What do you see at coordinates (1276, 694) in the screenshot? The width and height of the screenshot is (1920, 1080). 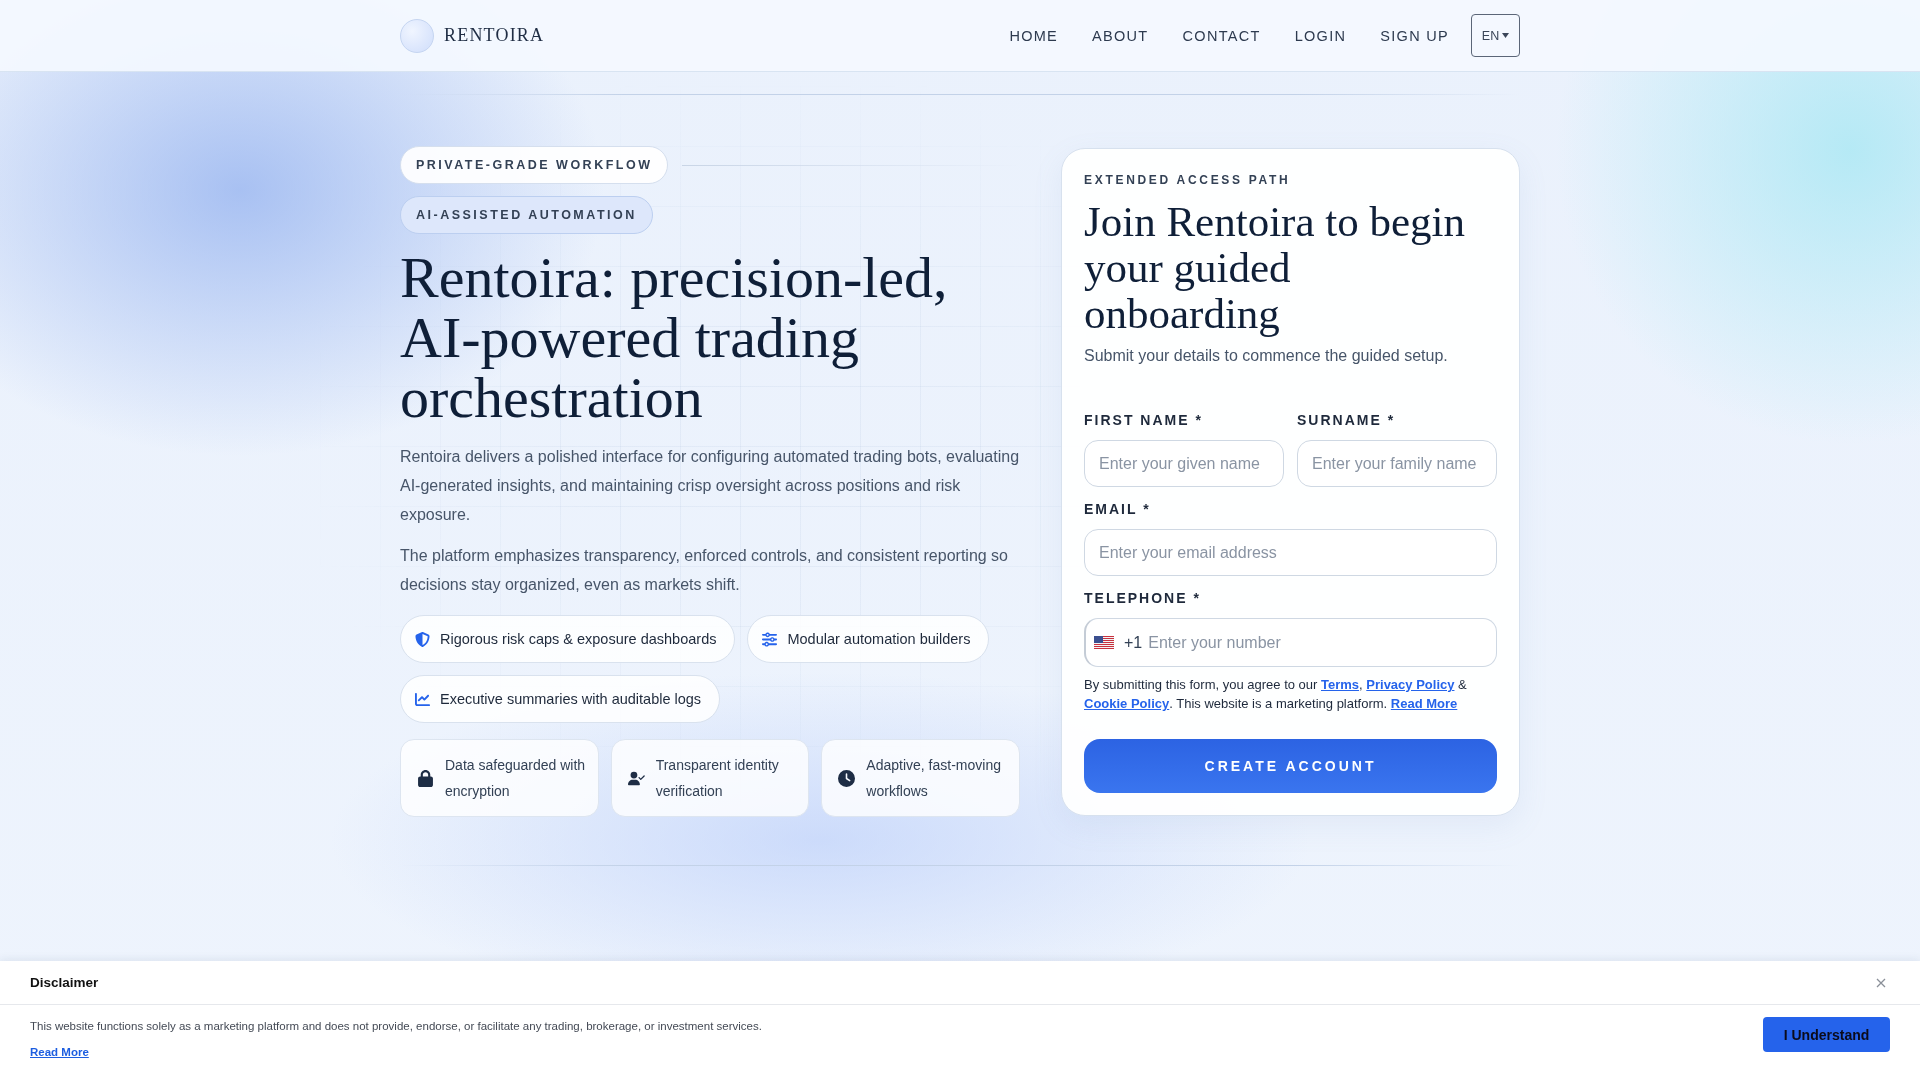 I see `consent-text: By submitting this form, you agree to our Terms, Privacy Policy & Cookie Policy. This website is a marketing platform. Read More` at bounding box center [1276, 694].